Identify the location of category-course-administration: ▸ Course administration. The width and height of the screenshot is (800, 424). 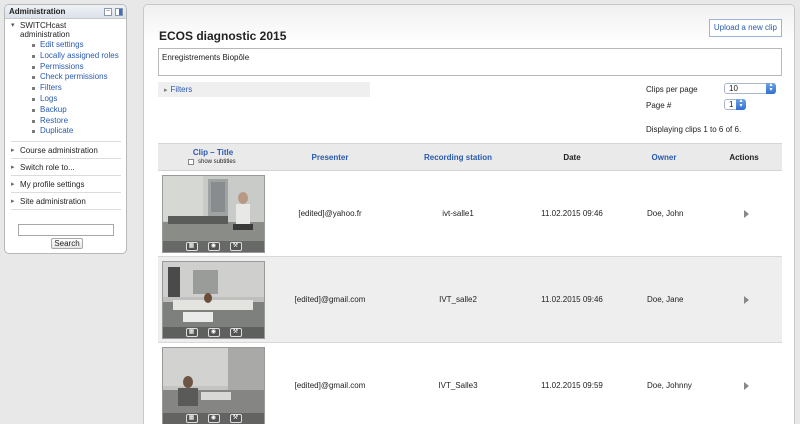
(66, 151).